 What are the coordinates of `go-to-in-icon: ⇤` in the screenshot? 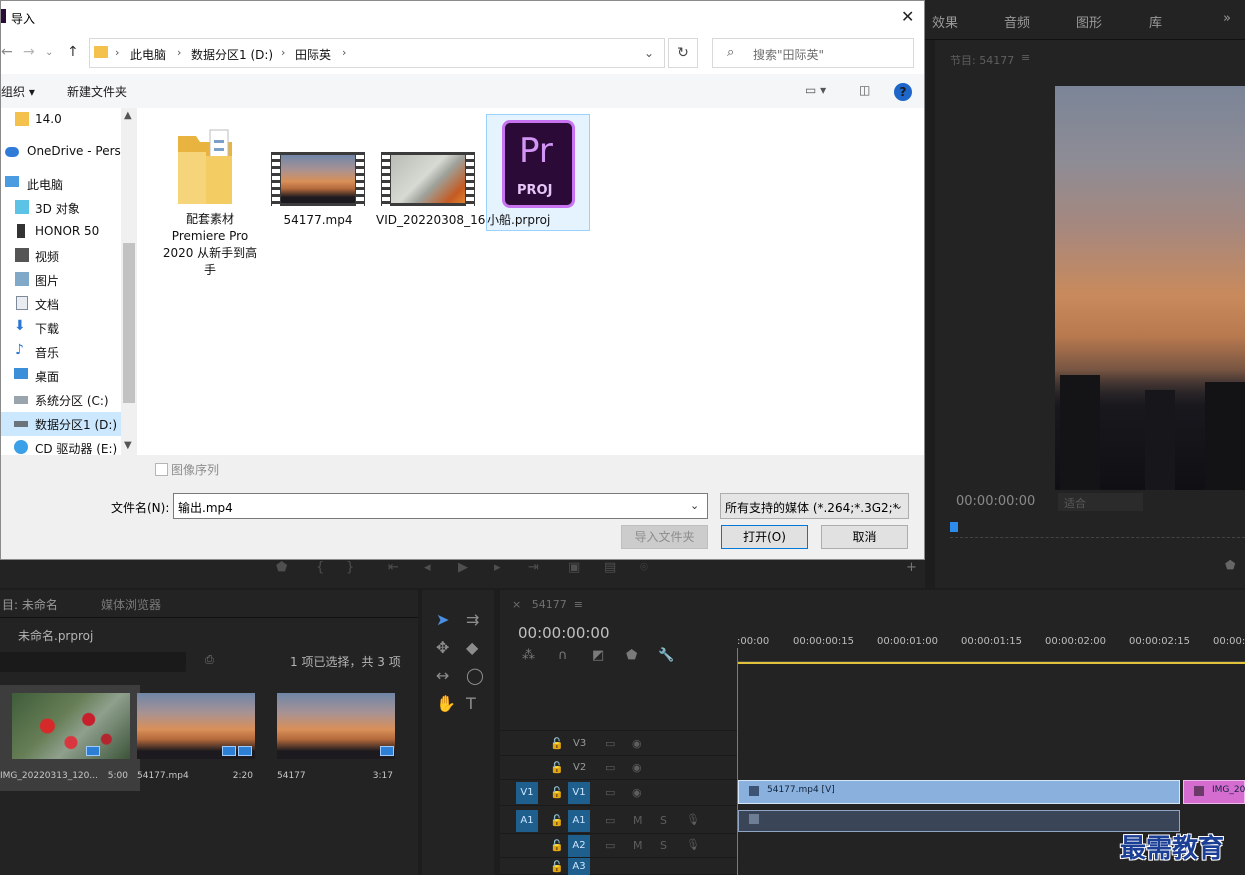 It's located at (393, 567).